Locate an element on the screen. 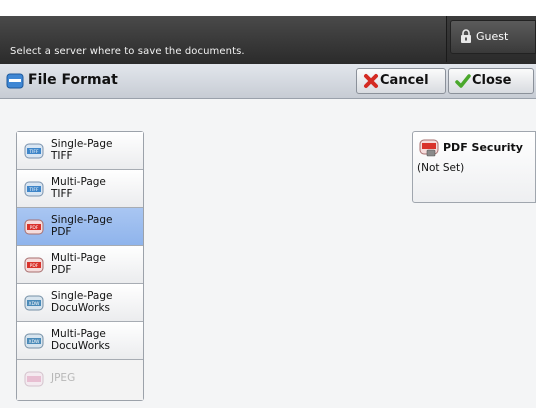 Image resolution: width=536 pixels, height=408 pixels. red-x-icon is located at coordinates (371, 81).